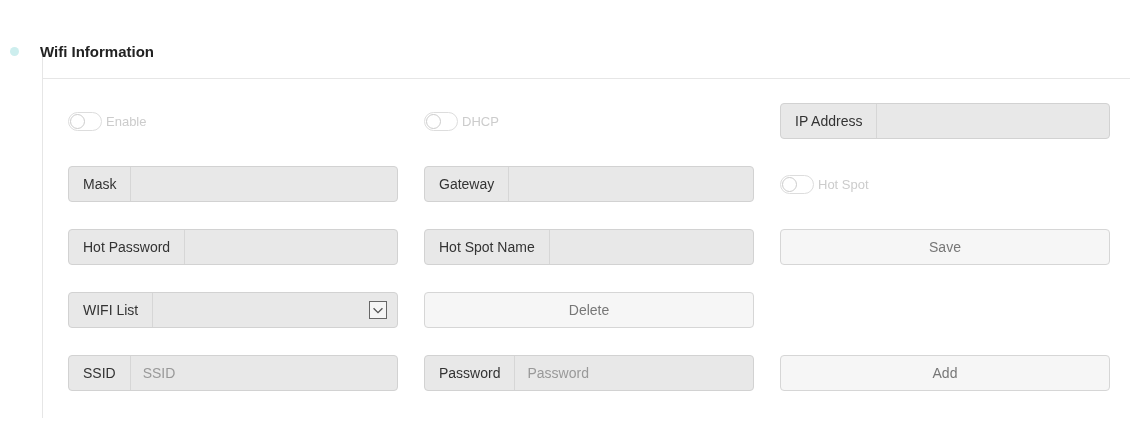 This screenshot has width=1130, height=421. Describe the element at coordinates (829, 121) in the screenshot. I see `field-label: IP Address` at that location.